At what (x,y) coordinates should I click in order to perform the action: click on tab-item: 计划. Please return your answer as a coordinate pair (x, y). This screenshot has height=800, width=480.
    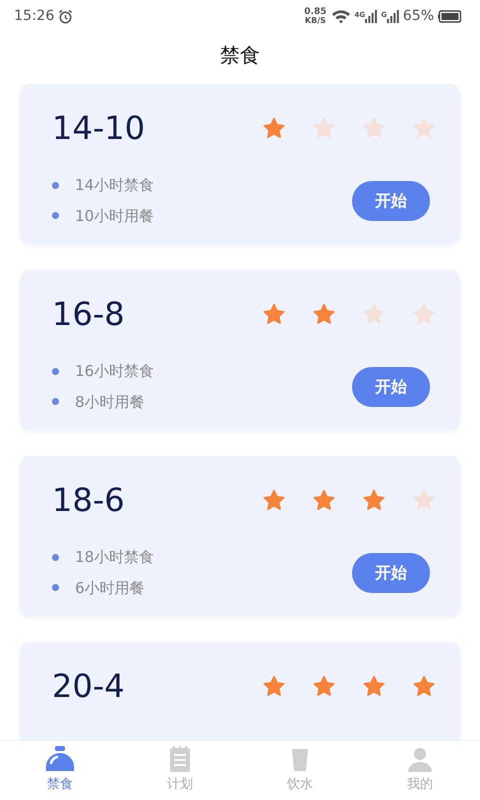
    Looking at the image, I should click on (180, 770).